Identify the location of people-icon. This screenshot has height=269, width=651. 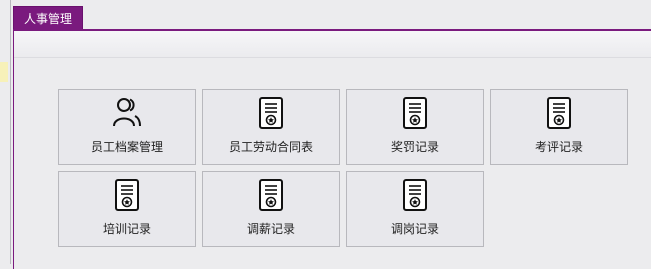
(127, 112).